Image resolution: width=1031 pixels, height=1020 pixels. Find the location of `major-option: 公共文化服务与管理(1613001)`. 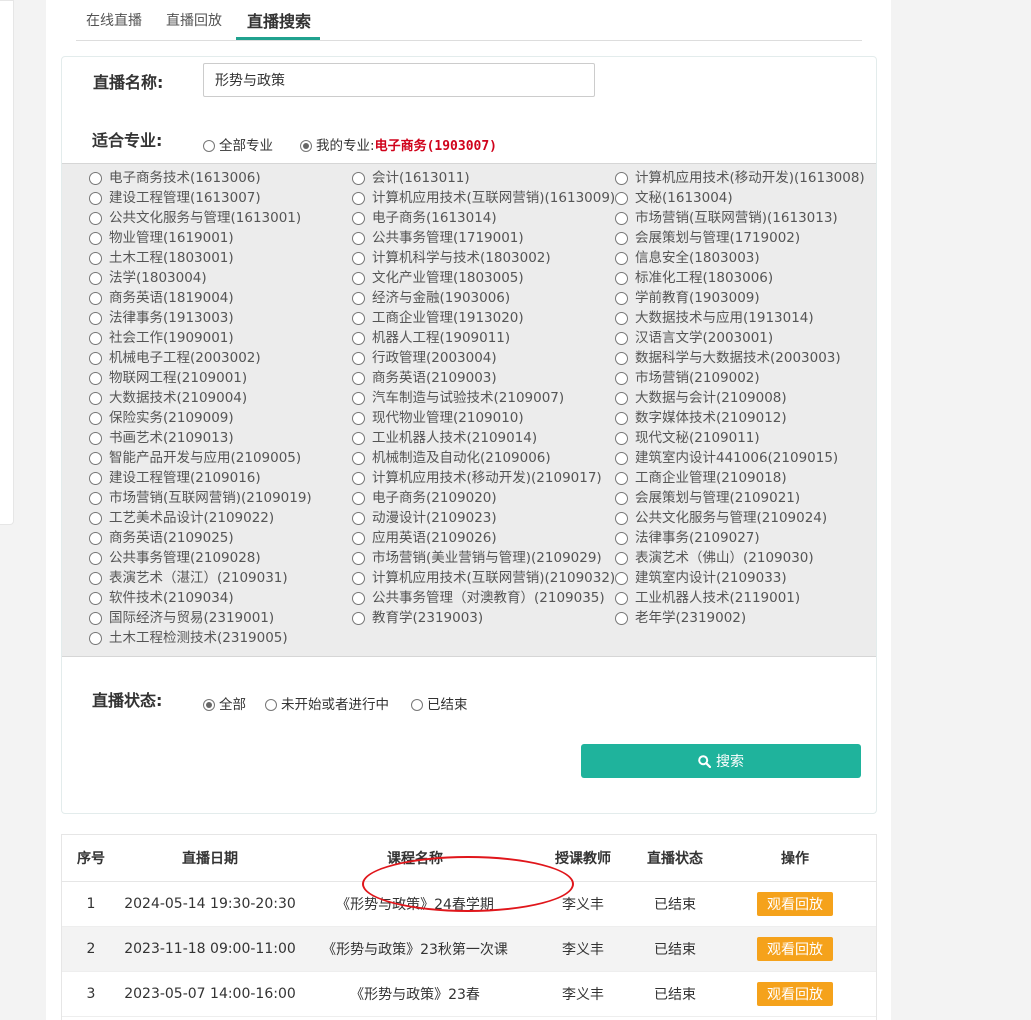

major-option: 公共文化服务与管理(1613001) is located at coordinates (200, 218).